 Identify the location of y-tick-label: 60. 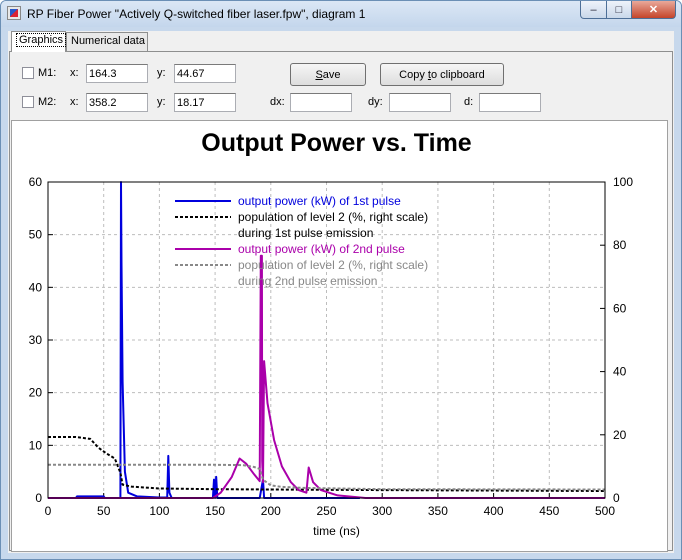
(36, 182).